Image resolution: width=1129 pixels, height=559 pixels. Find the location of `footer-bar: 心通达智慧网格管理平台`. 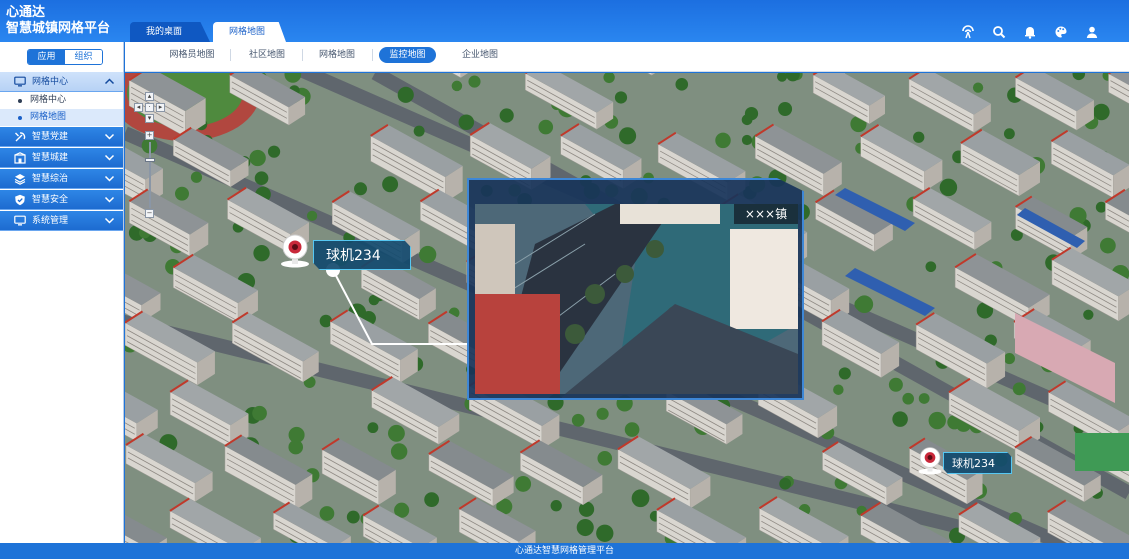

footer-bar: 心通达智慧网格管理平台 is located at coordinates (564, 551).